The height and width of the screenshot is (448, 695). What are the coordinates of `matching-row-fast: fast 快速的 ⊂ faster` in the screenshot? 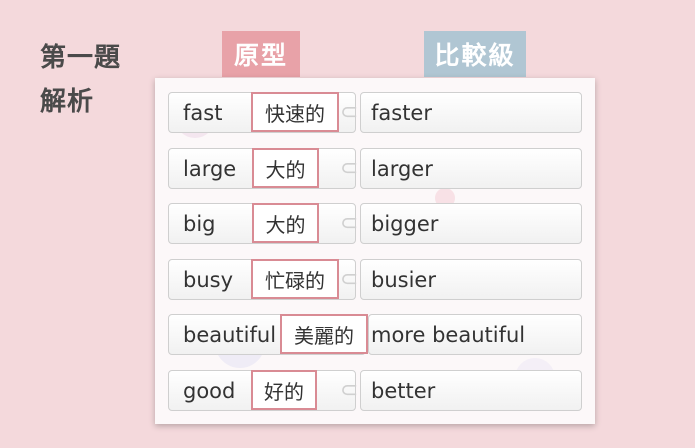 It's located at (375, 112).